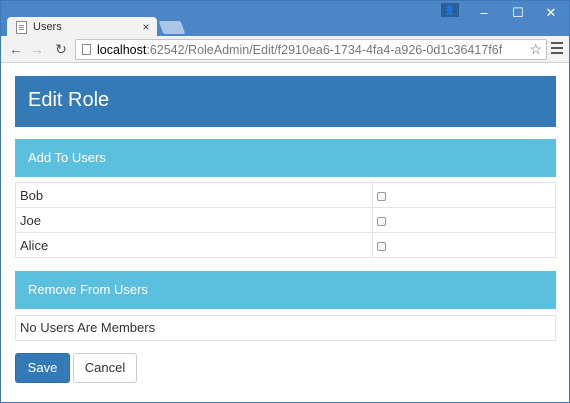 The height and width of the screenshot is (403, 570). Describe the element at coordinates (285, 158) in the screenshot. I see `add-to-users-heading: Add To Users` at that location.